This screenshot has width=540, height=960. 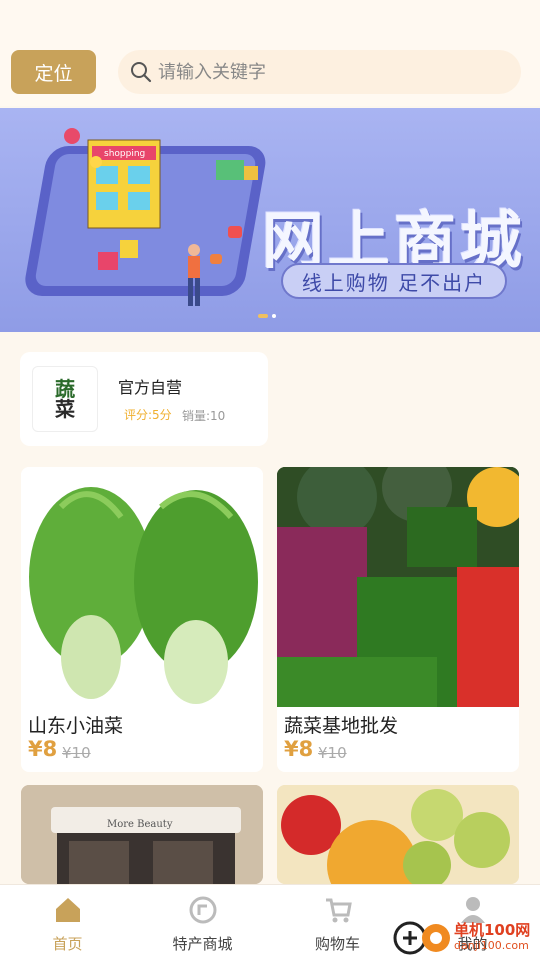 What do you see at coordinates (141, 72) in the screenshot?
I see `search-icon` at bounding box center [141, 72].